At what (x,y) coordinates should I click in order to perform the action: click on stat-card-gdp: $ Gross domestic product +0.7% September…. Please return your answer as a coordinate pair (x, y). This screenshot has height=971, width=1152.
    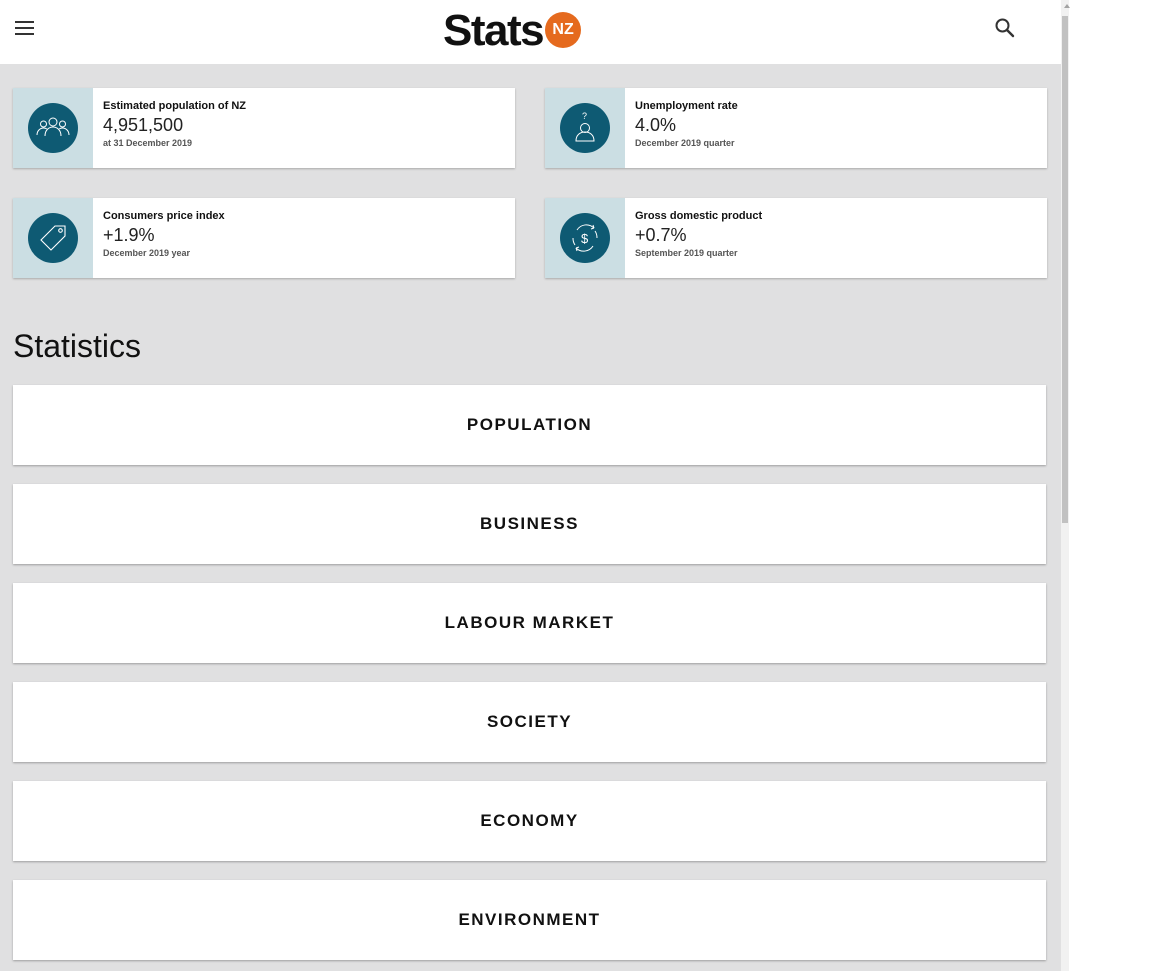
    Looking at the image, I should click on (796, 238).